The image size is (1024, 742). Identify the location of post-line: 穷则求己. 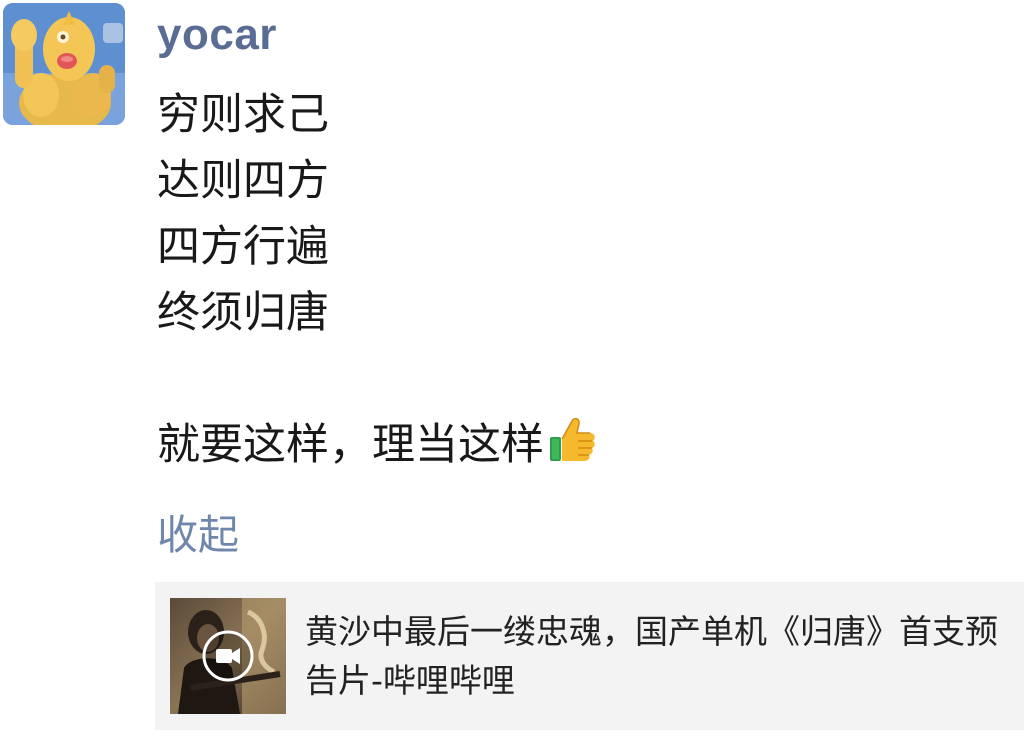
(243, 115).